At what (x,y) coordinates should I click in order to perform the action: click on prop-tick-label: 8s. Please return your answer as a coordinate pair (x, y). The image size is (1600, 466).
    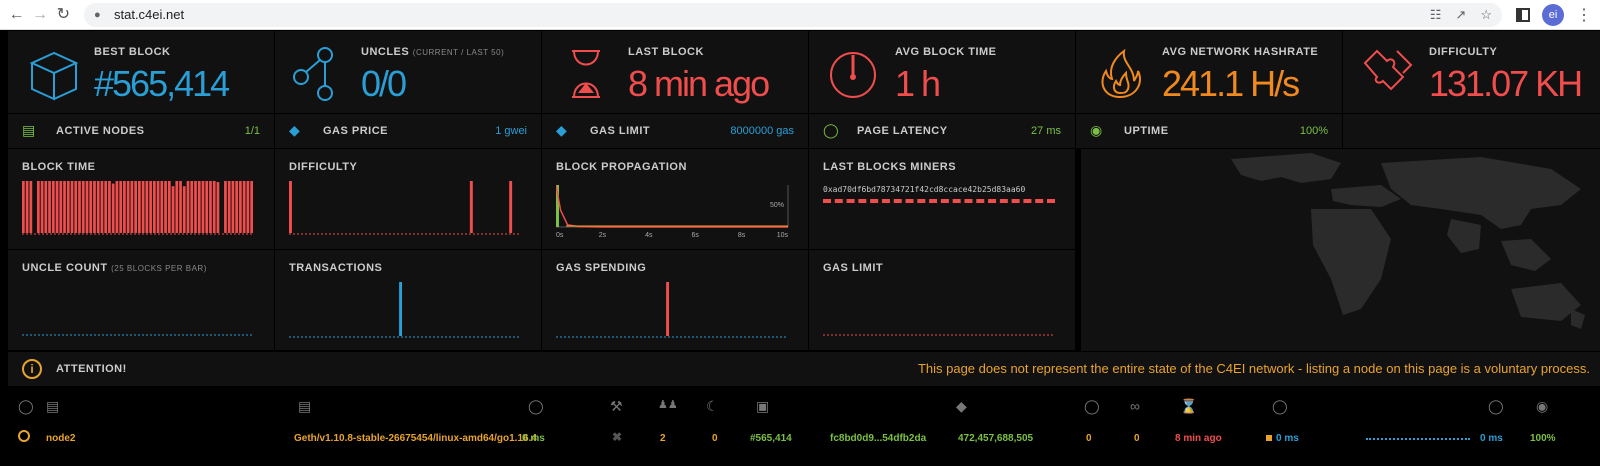
    Looking at the image, I should click on (742, 235).